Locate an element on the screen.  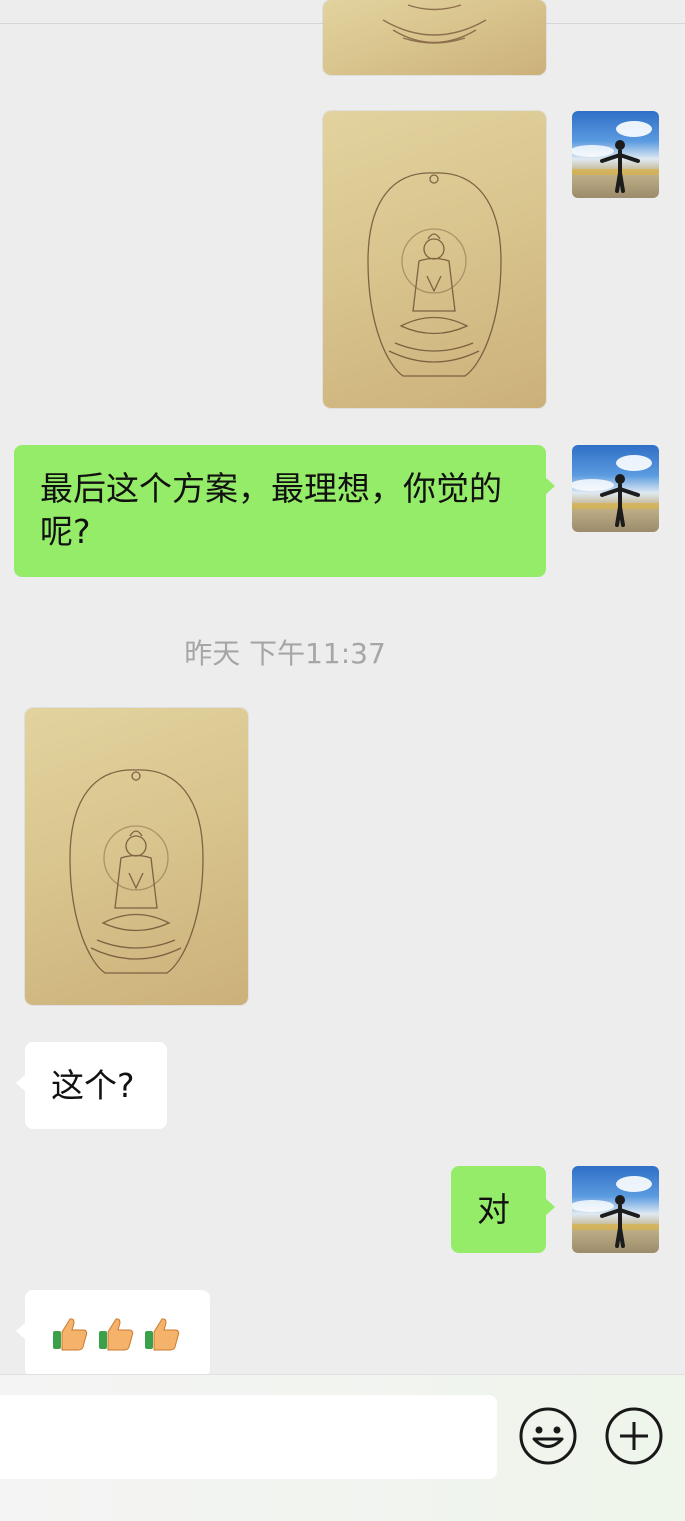
message-text: 对 is located at coordinates (493, 1209).